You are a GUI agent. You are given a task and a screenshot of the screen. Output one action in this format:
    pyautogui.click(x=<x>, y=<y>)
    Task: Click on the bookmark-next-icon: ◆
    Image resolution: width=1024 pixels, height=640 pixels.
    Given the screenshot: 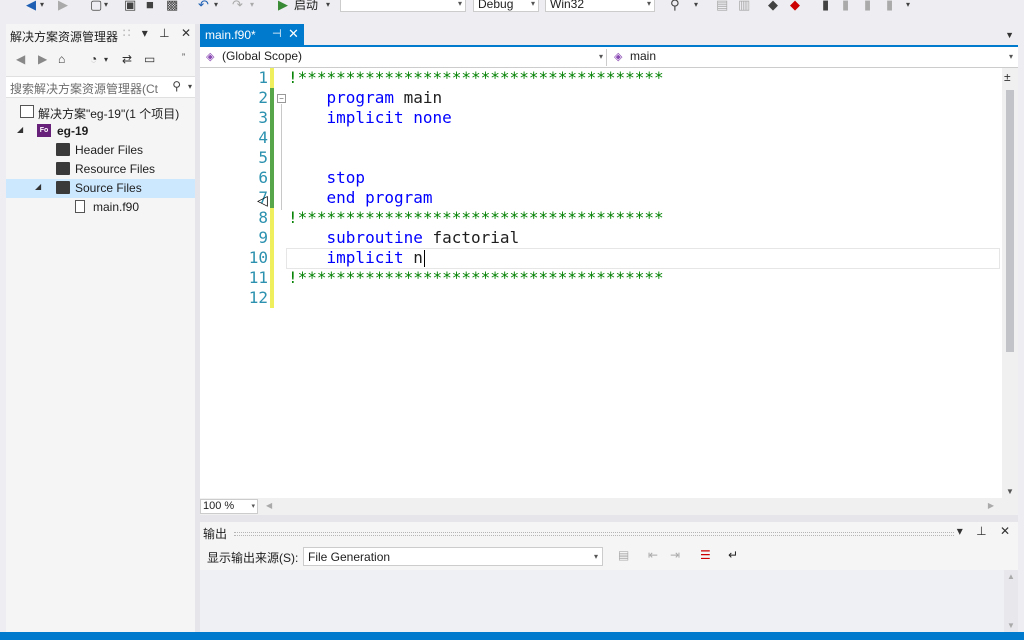 What is the action you would take?
    pyautogui.click(x=795, y=6)
    